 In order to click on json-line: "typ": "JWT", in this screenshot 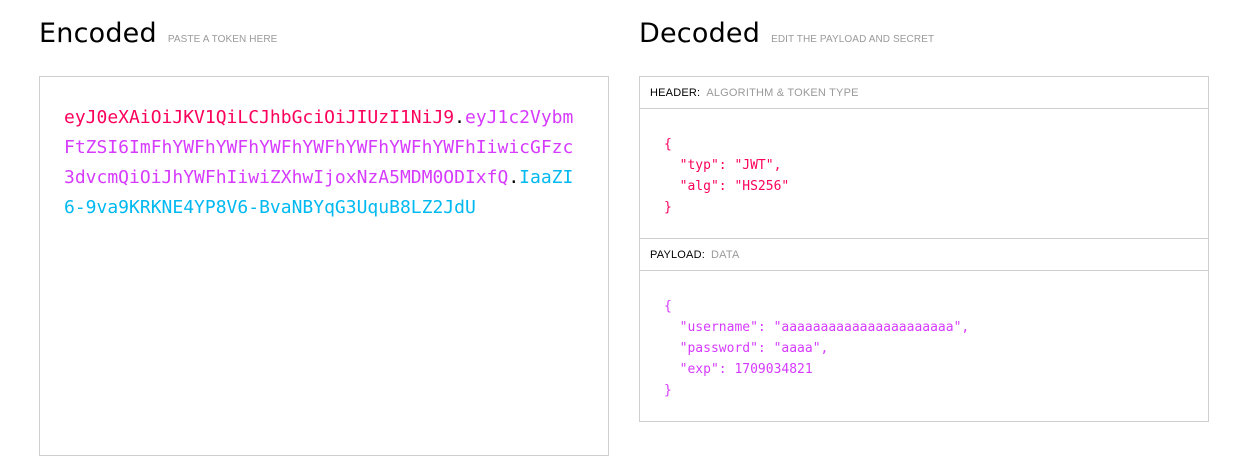, I will do `click(723, 165)`.